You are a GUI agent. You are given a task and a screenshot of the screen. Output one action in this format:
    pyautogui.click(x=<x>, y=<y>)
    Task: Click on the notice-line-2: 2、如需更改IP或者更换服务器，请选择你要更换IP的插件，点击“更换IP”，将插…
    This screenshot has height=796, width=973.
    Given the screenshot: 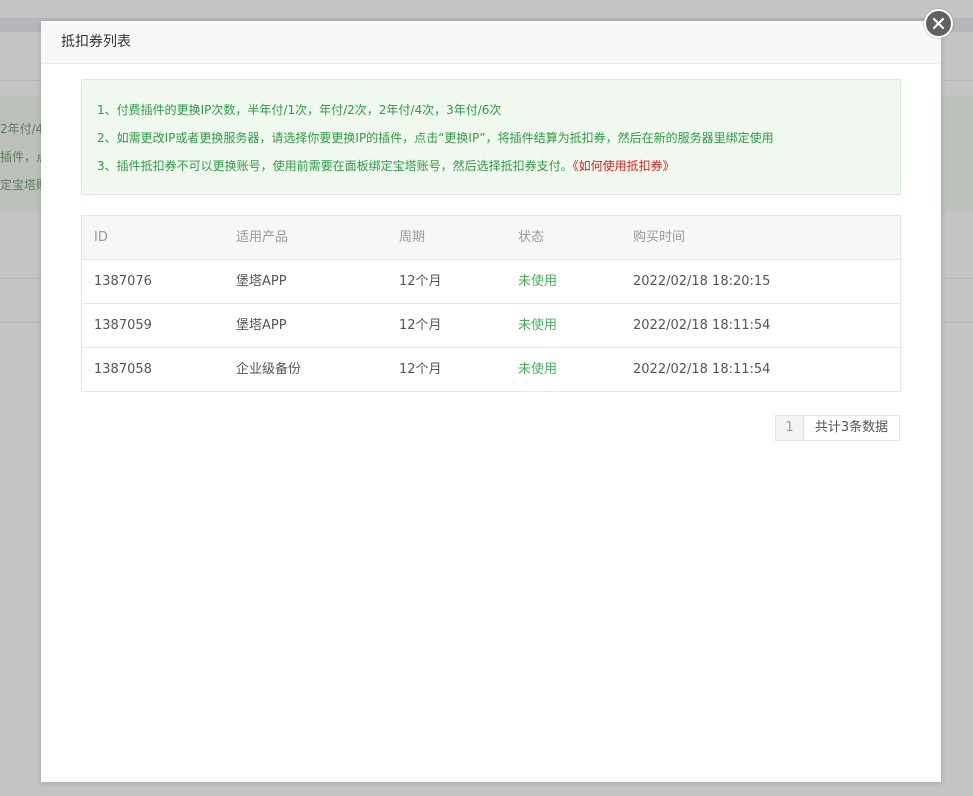 What is the action you would take?
    pyautogui.click(x=435, y=138)
    